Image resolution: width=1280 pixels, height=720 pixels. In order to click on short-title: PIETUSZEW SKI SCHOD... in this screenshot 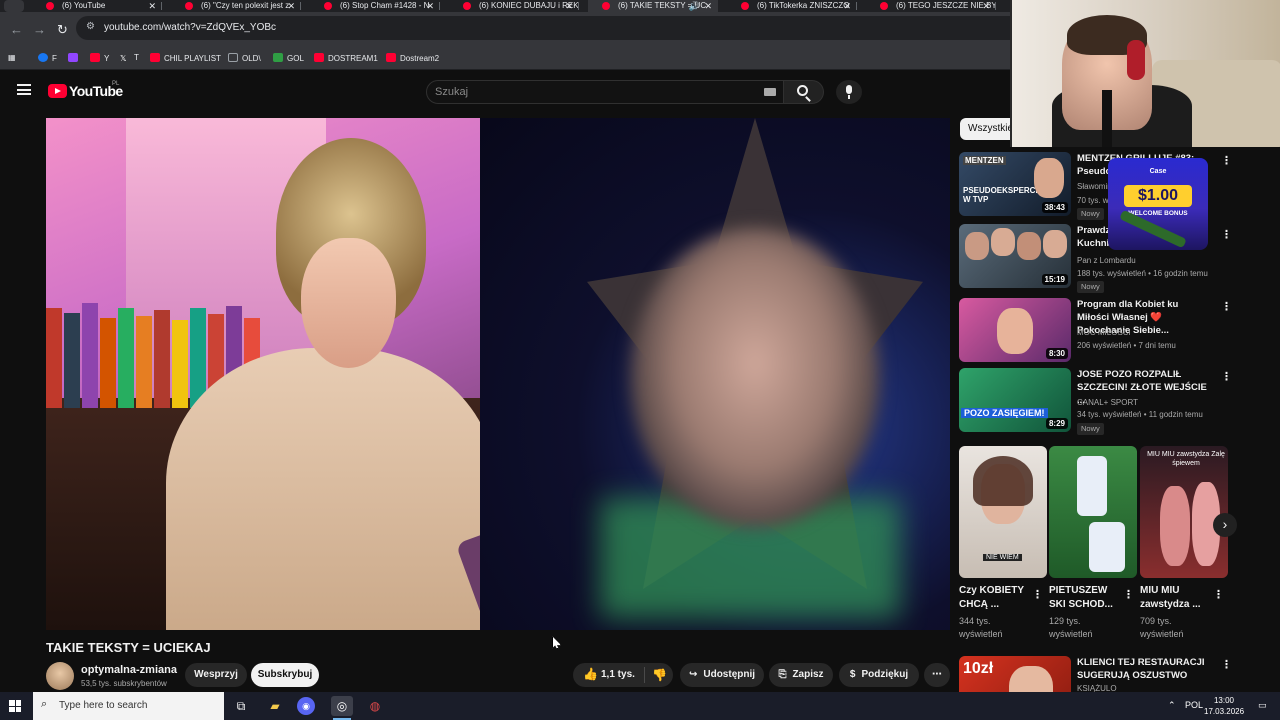, I will do `click(1086, 598)`.